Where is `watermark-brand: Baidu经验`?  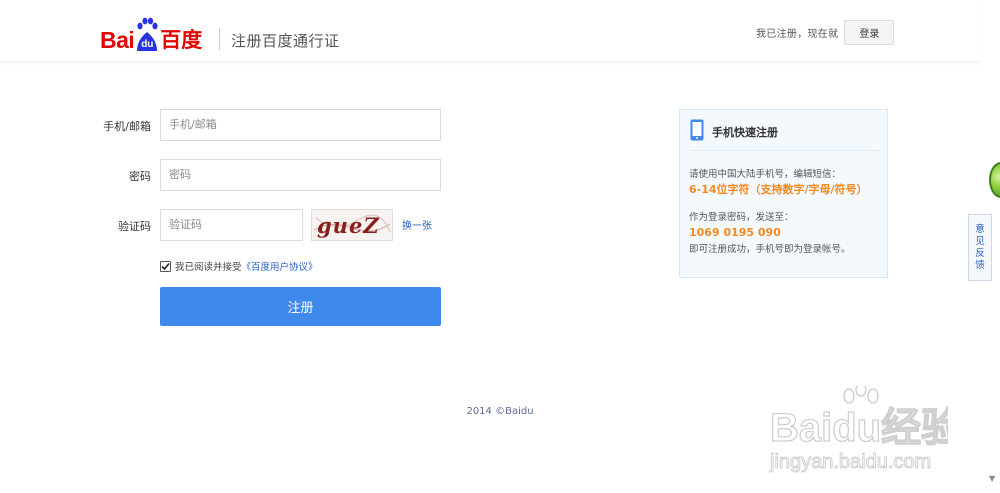 watermark-brand: Baidu经验 is located at coordinates (859, 428).